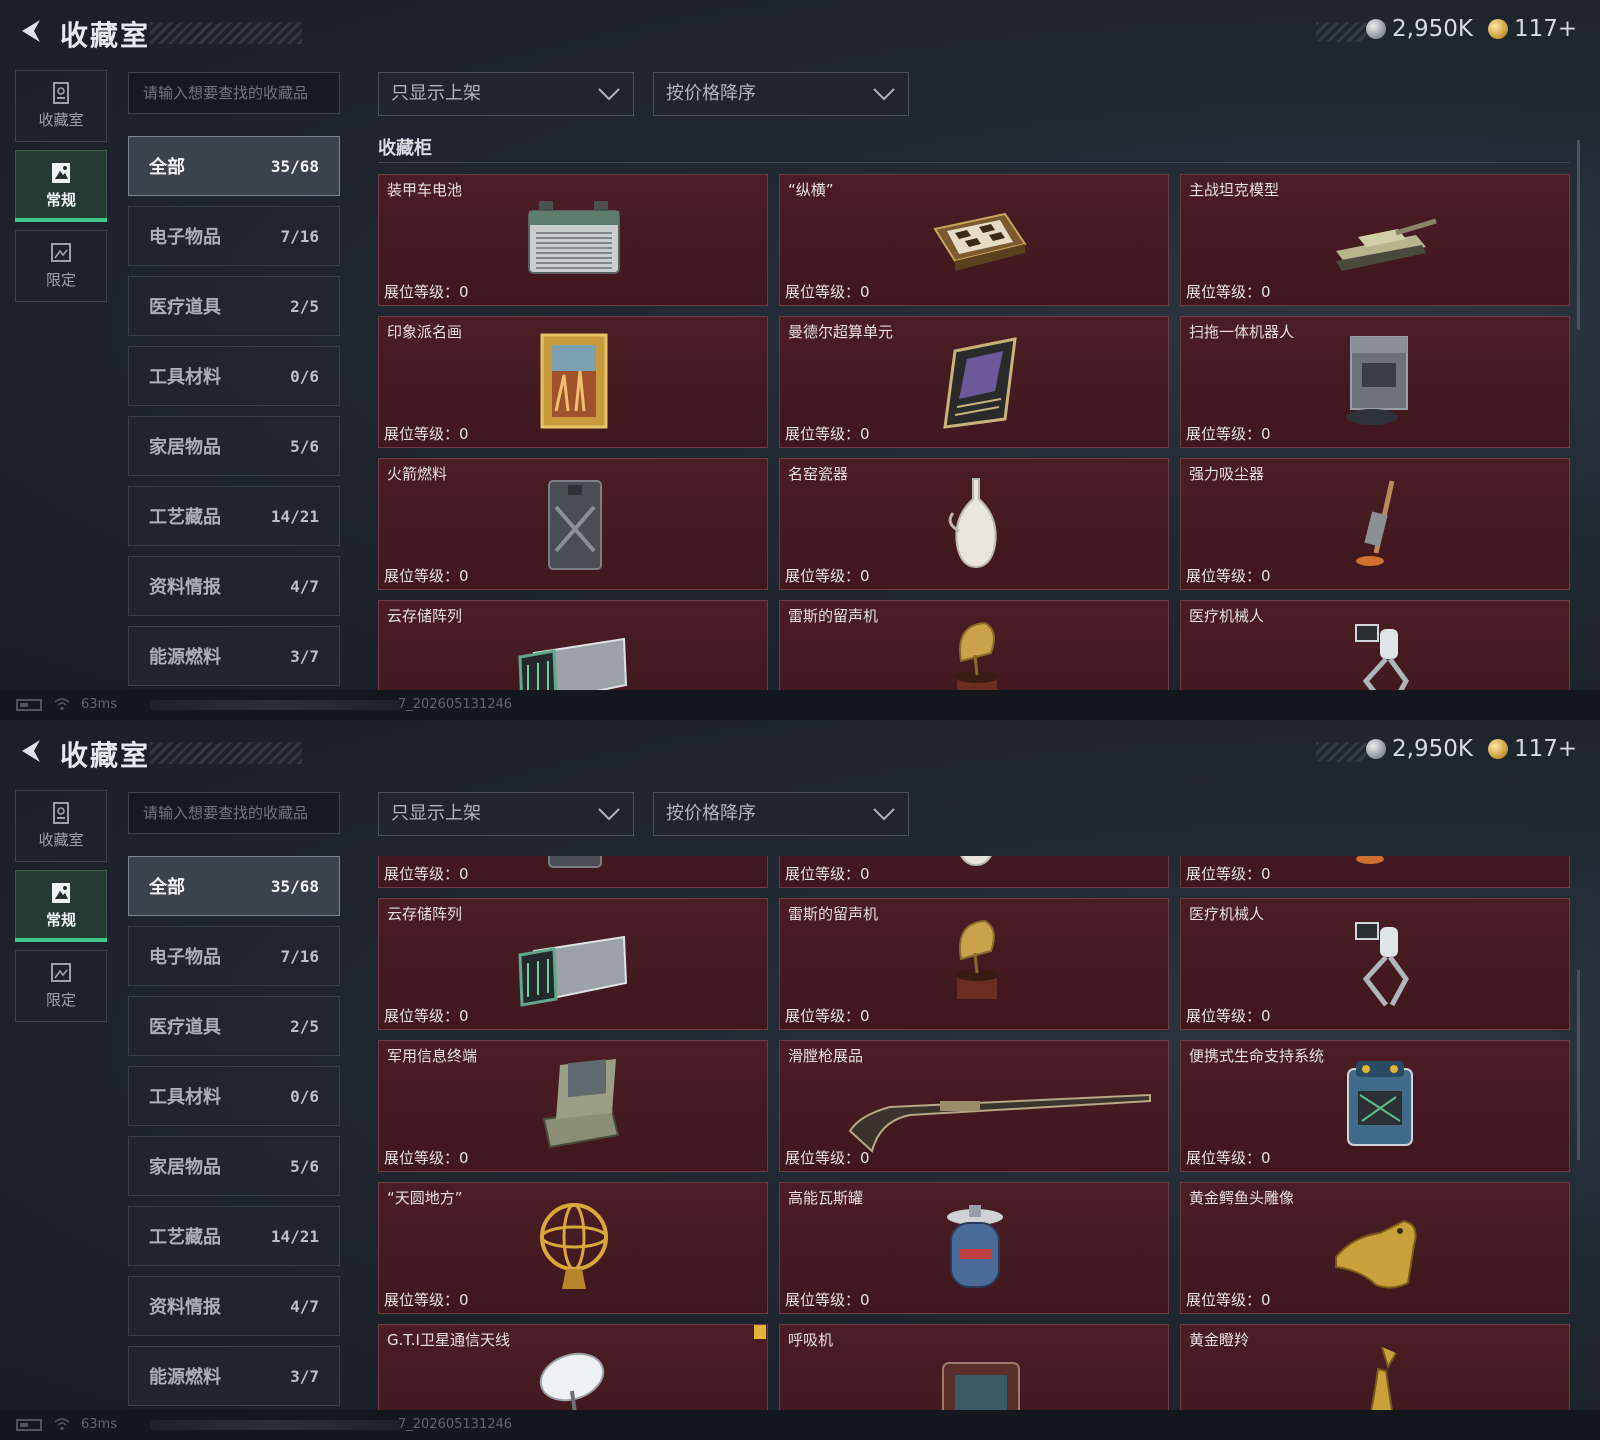 Image resolution: width=1600 pixels, height=1440 pixels. Describe the element at coordinates (1419, 749) in the screenshot. I see `silver-currency: 2,950K` at that location.